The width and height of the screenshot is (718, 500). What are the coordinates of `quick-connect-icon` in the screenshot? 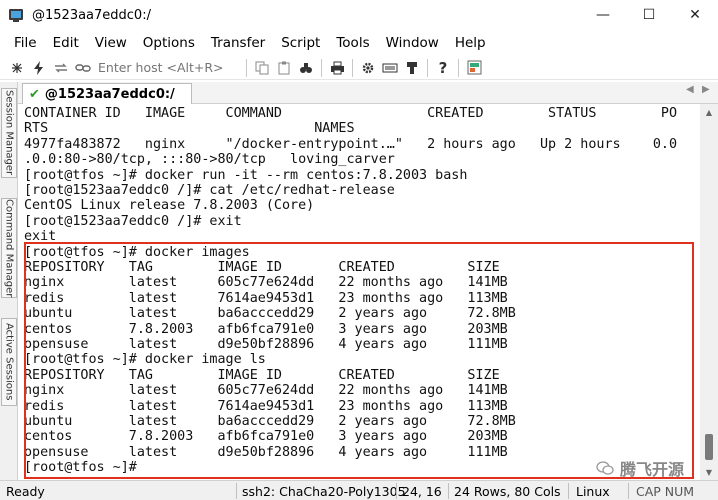 It's located at (39, 68).